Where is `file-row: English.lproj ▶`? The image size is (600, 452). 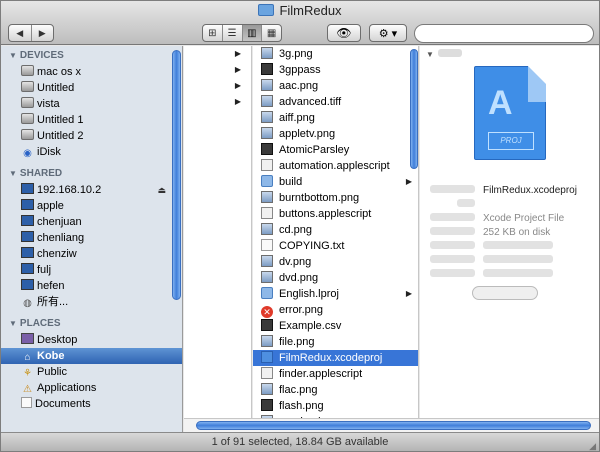 file-row: English.lproj ▶ is located at coordinates (335, 294).